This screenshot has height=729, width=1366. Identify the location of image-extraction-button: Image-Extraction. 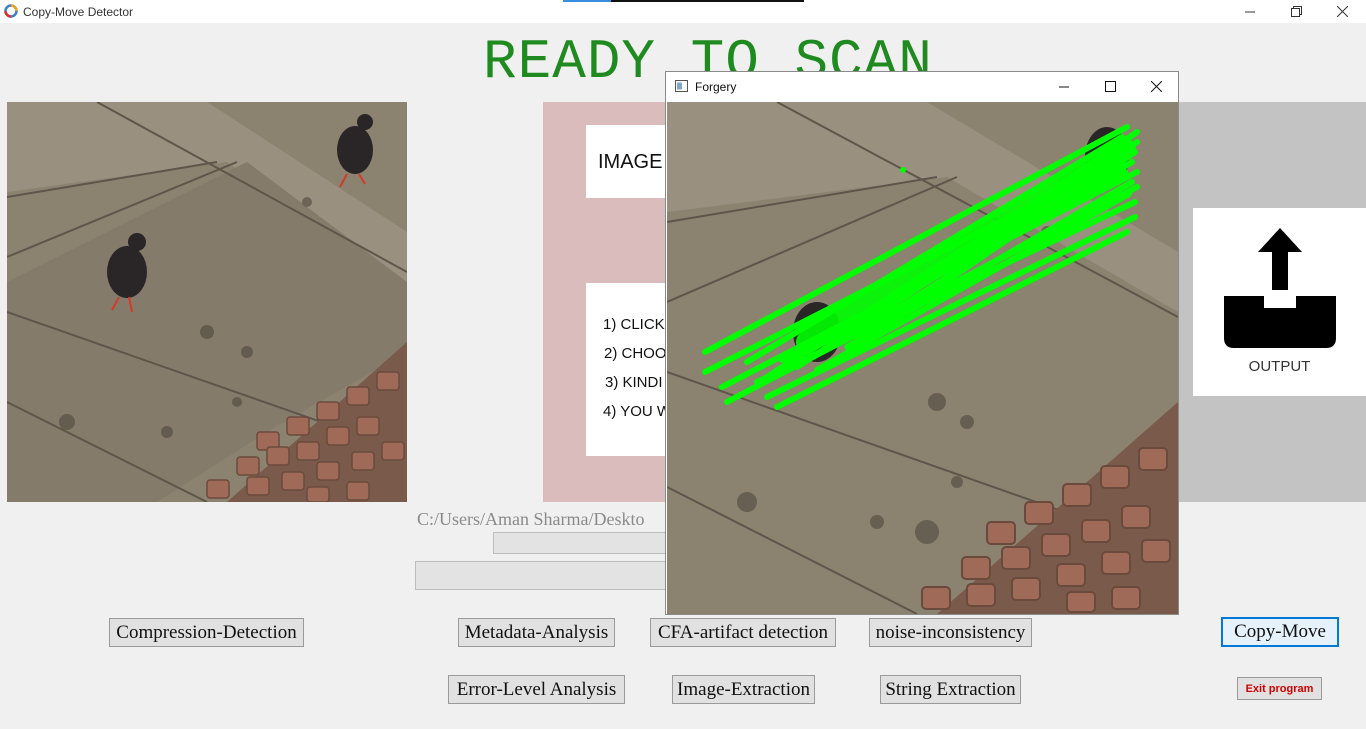
(743, 689).